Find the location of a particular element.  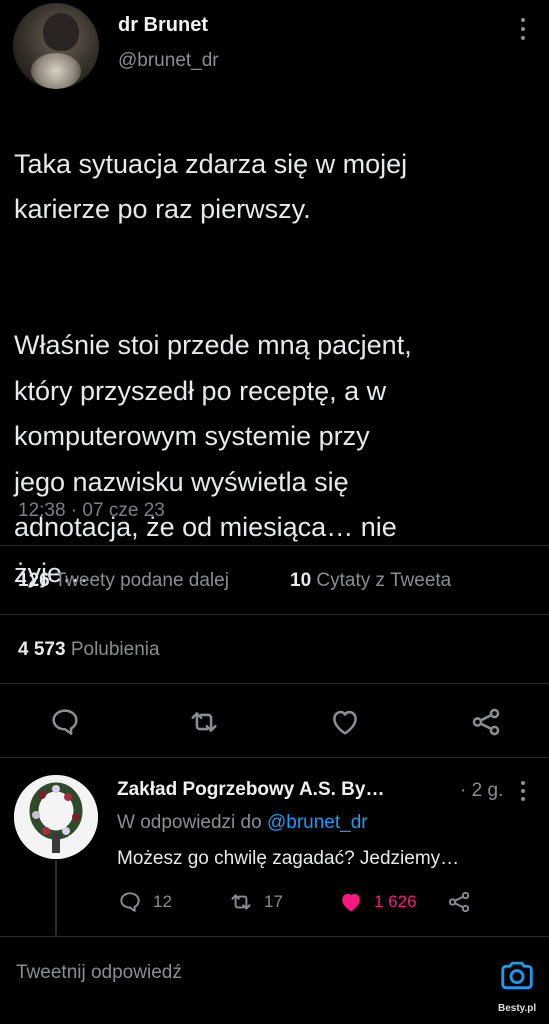

likes-stat: 4 573 Polubienia is located at coordinates (89, 650).